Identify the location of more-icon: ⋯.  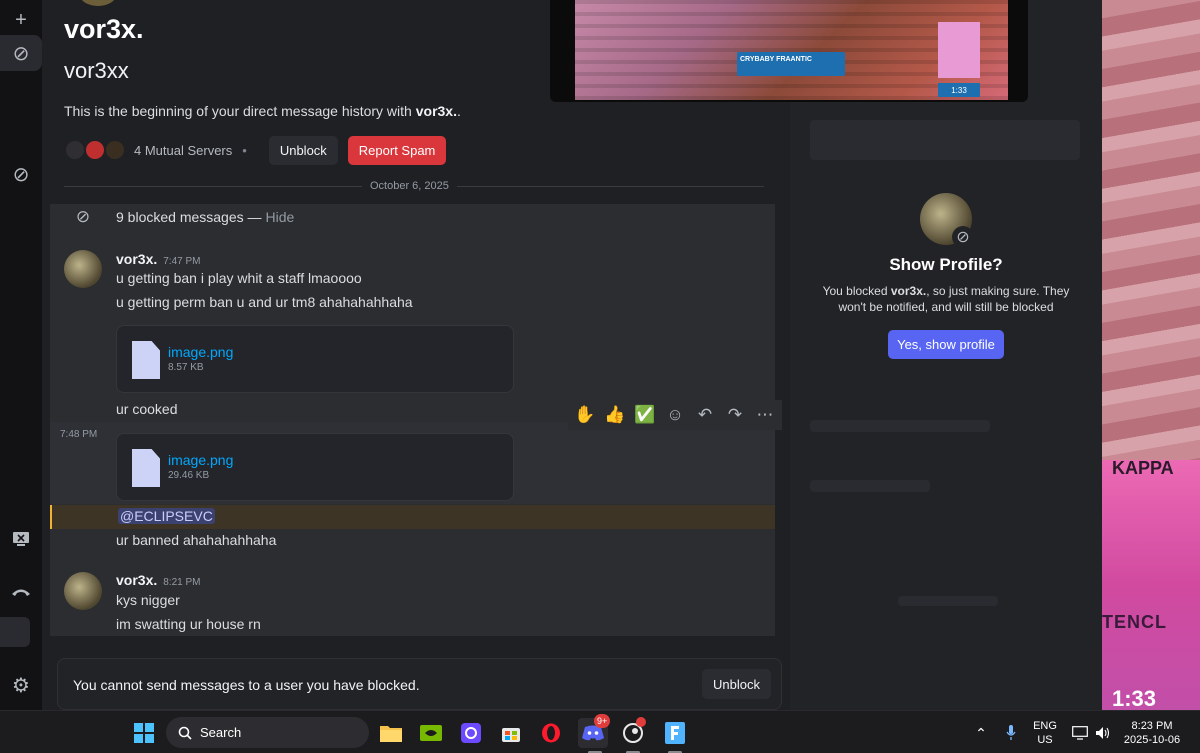
(765, 415).